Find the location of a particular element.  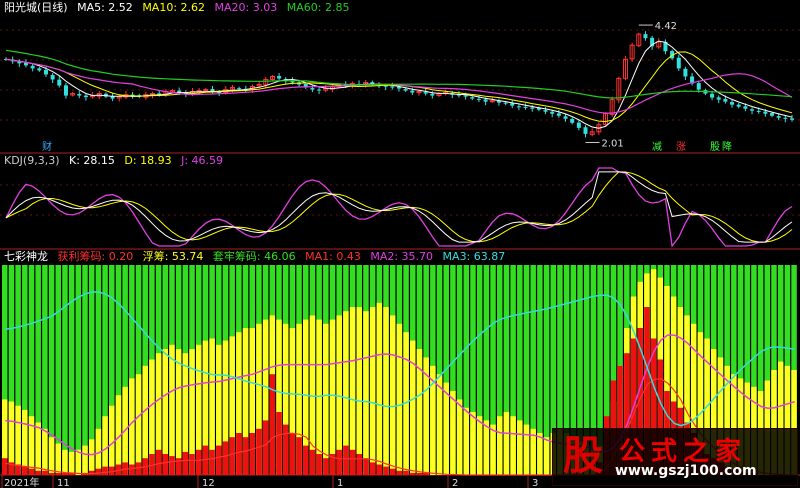

x-axis-label: 12 is located at coordinates (208, 483).